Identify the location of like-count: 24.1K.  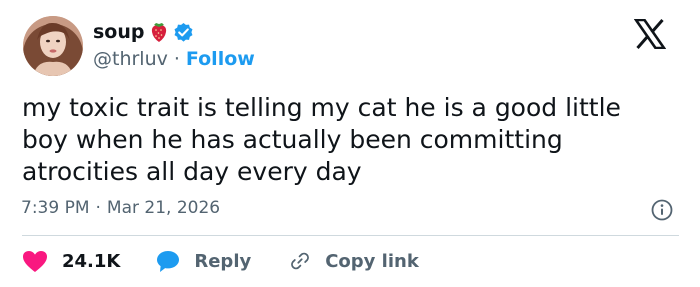
(91, 261).